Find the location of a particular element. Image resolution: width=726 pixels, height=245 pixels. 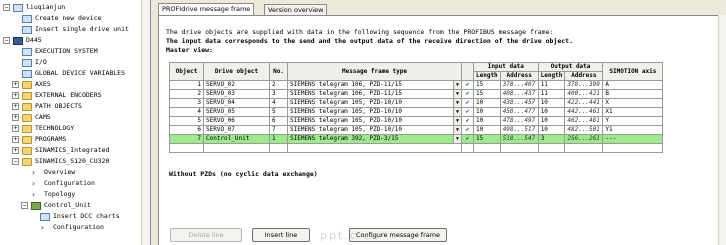

cell-input-address-value: 438...457 is located at coordinates (519, 103).